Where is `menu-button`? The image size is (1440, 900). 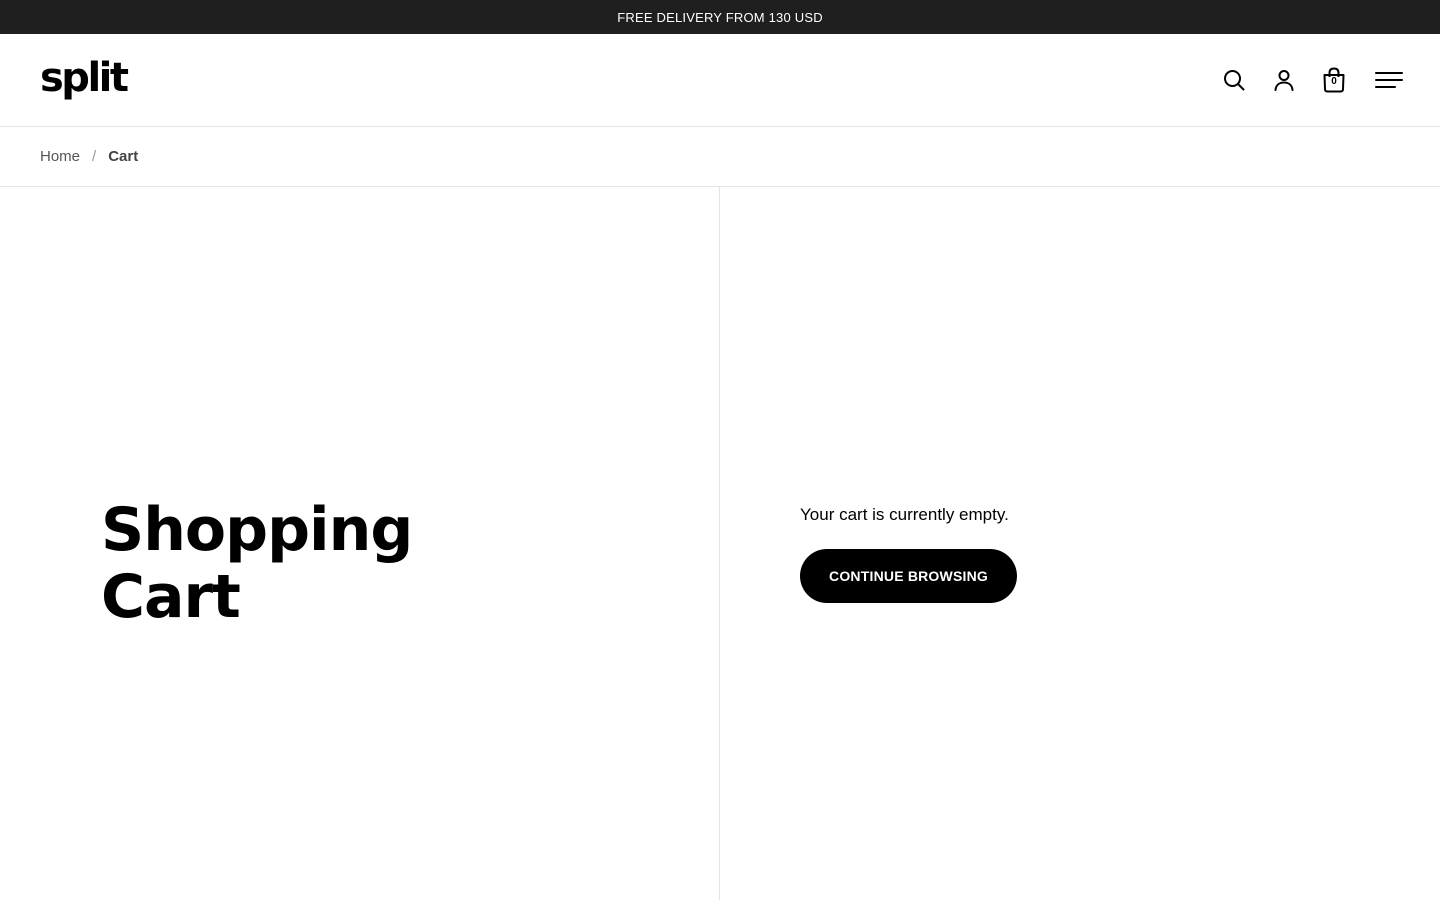 menu-button is located at coordinates (1389, 80).